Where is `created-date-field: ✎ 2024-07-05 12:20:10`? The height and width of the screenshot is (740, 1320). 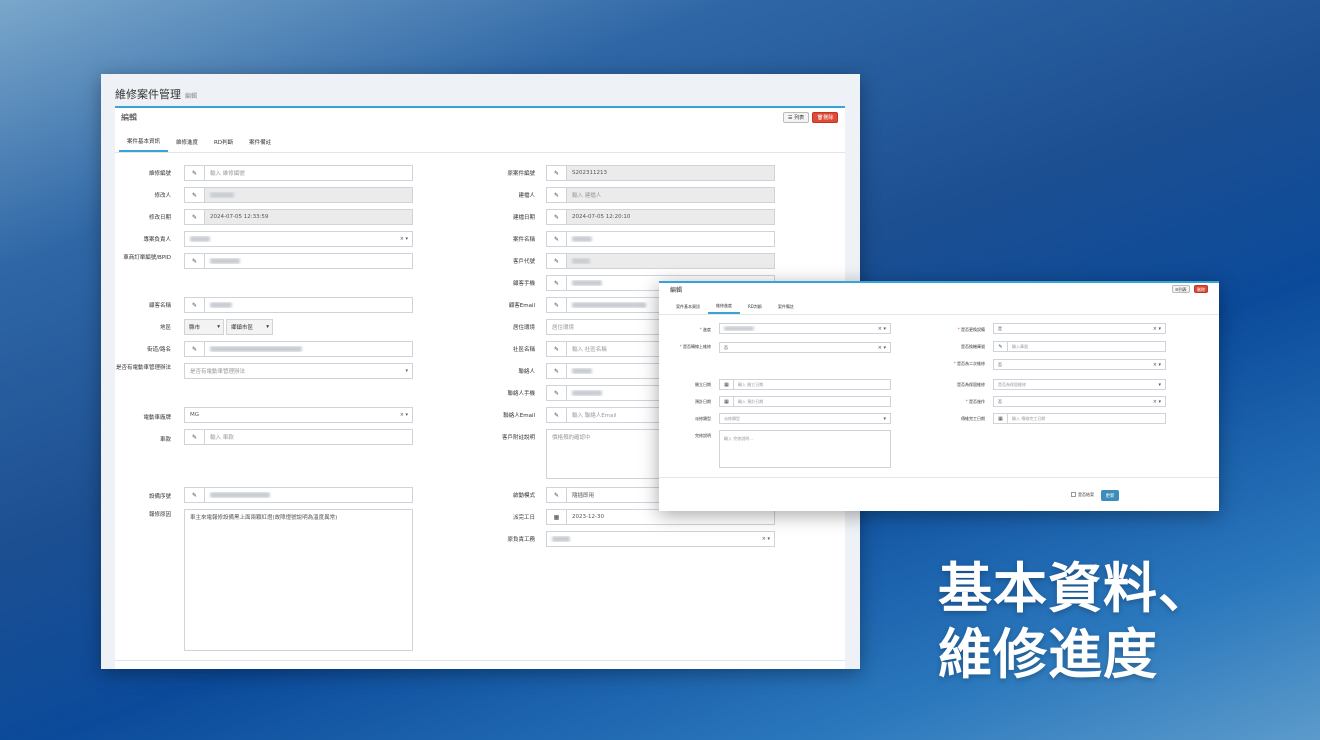
created-date-field: ✎ 2024-07-05 12:20:10 is located at coordinates (660, 217).